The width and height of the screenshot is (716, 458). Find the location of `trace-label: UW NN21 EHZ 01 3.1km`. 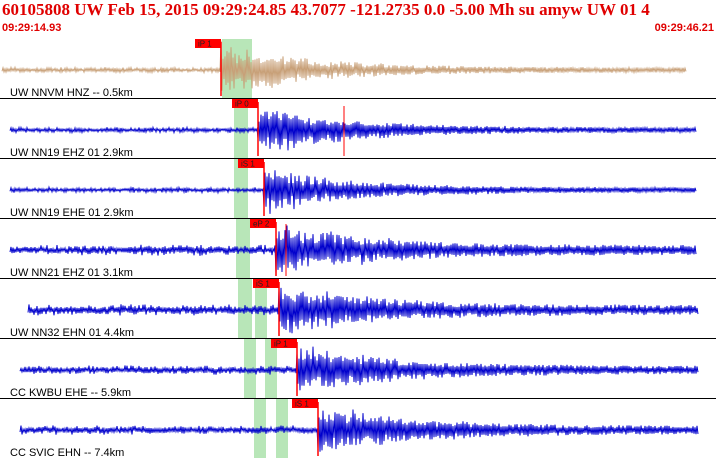

trace-label: UW NN21 EHZ 01 3.1km is located at coordinates (71, 273).